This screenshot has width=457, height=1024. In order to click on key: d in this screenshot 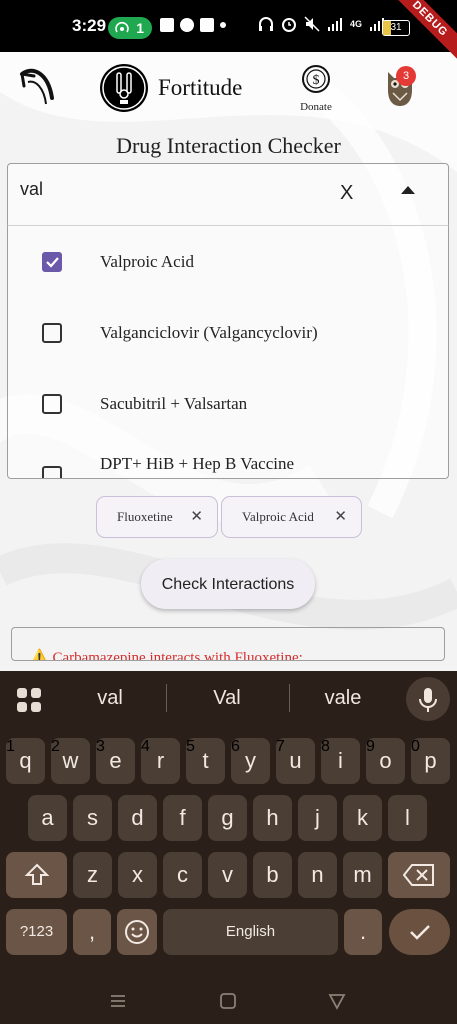, I will do `click(137, 818)`.